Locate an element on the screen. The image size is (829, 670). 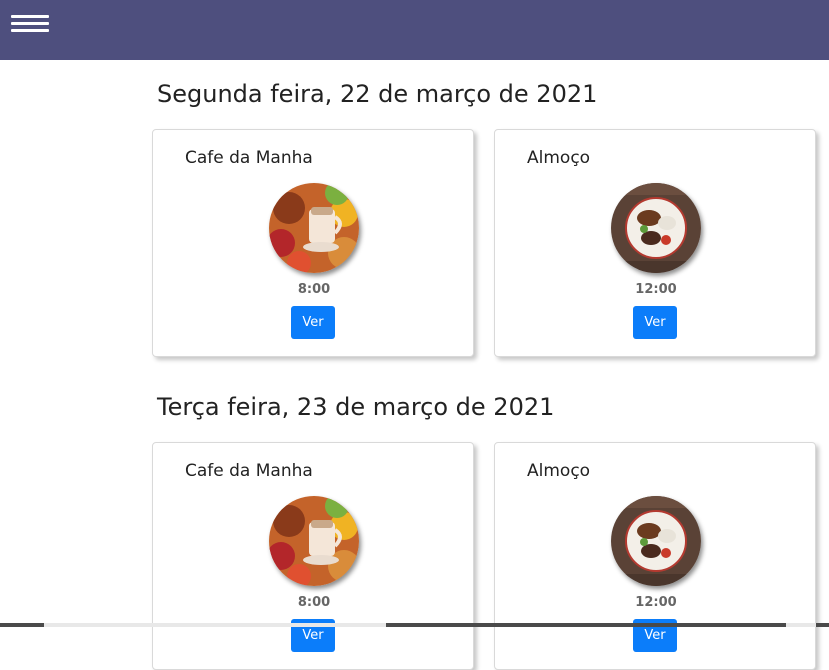
day-title: Terça feira, 23 de março de 2021 is located at coordinates (356, 407).